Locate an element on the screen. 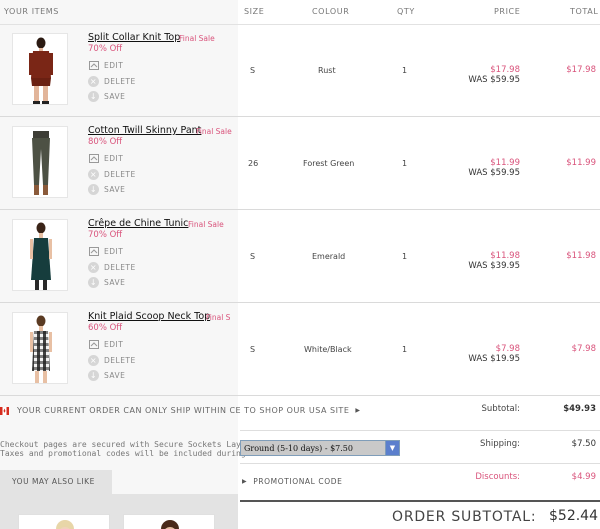 Image resolution: width=600 pixels, height=529 pixels. item-colour: Emerald is located at coordinates (329, 256).